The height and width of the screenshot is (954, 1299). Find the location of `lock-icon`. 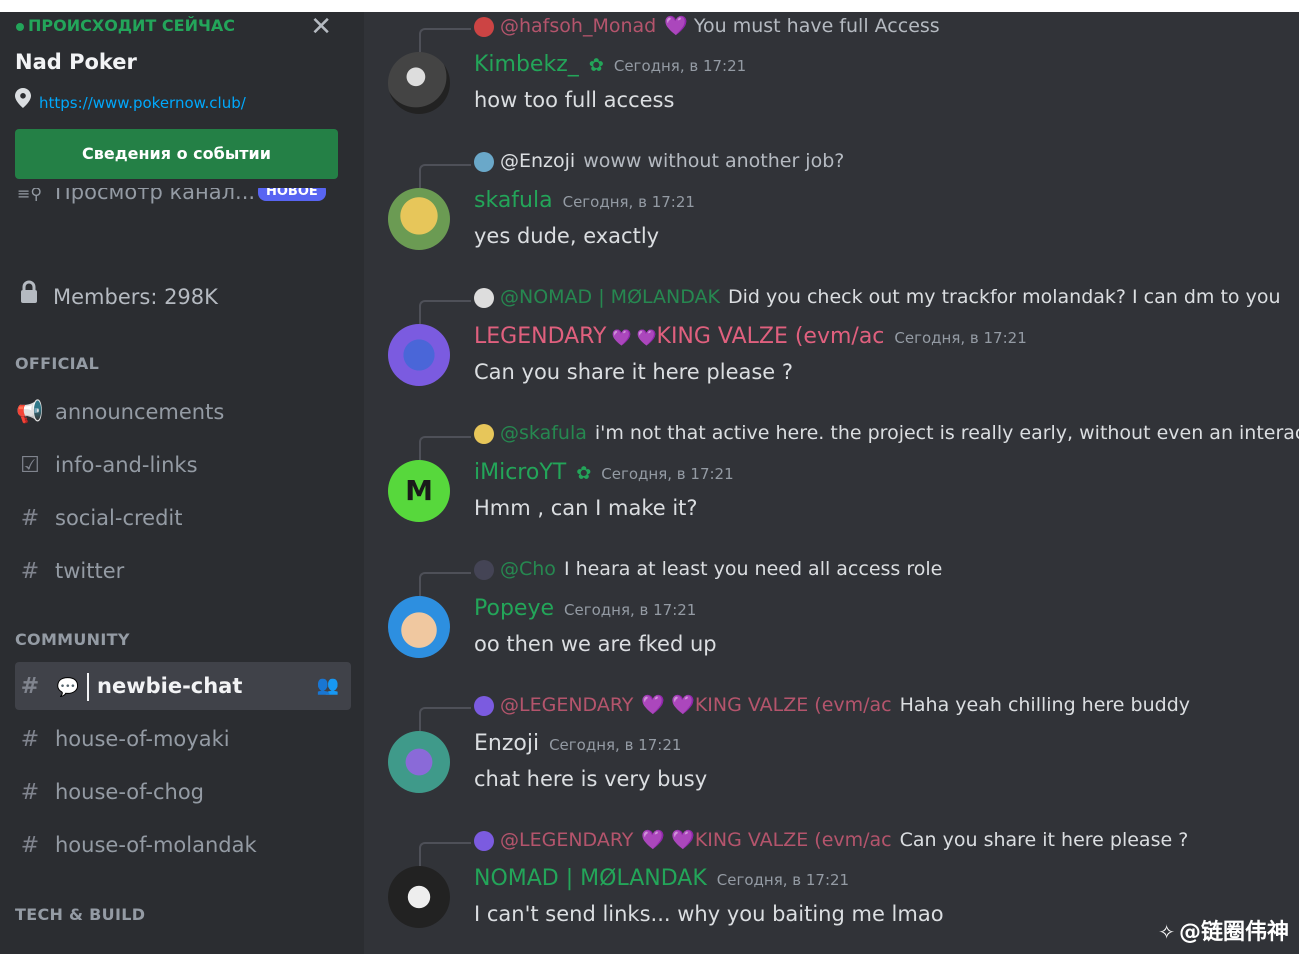

lock-icon is located at coordinates (29, 294).